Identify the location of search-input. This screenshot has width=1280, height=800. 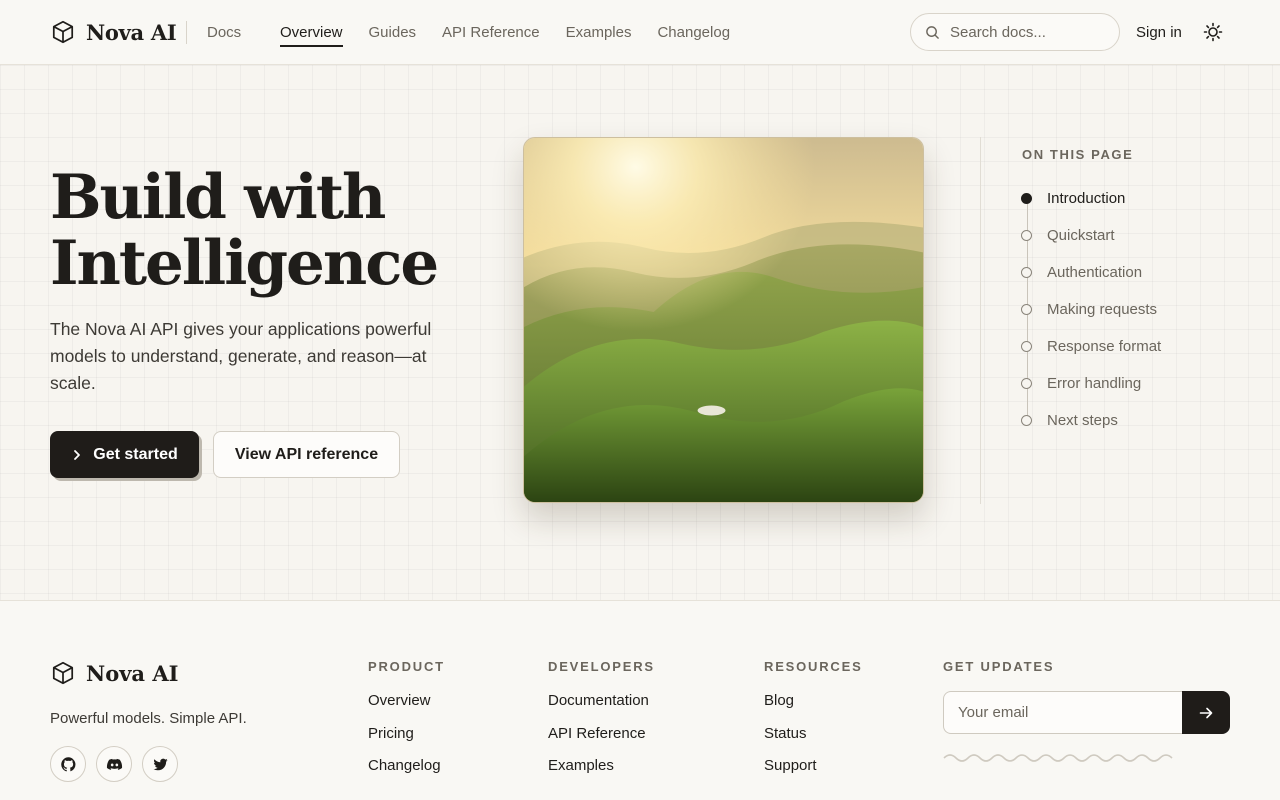
(1030, 32).